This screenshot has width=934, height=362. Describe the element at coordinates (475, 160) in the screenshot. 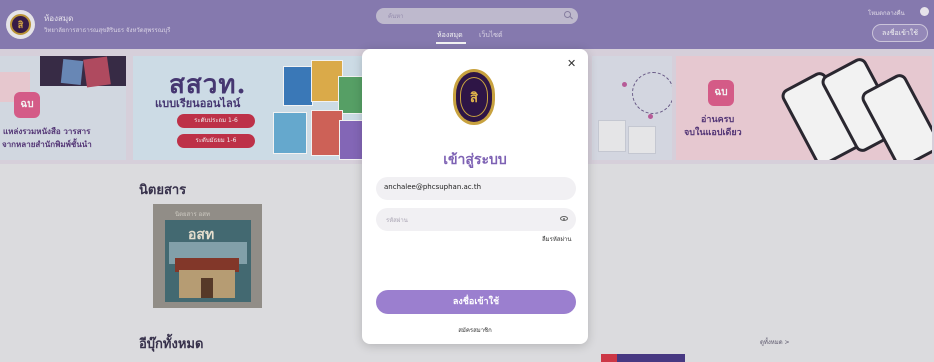

I see `modal-title: เข้าสู่ระบบ` at that location.